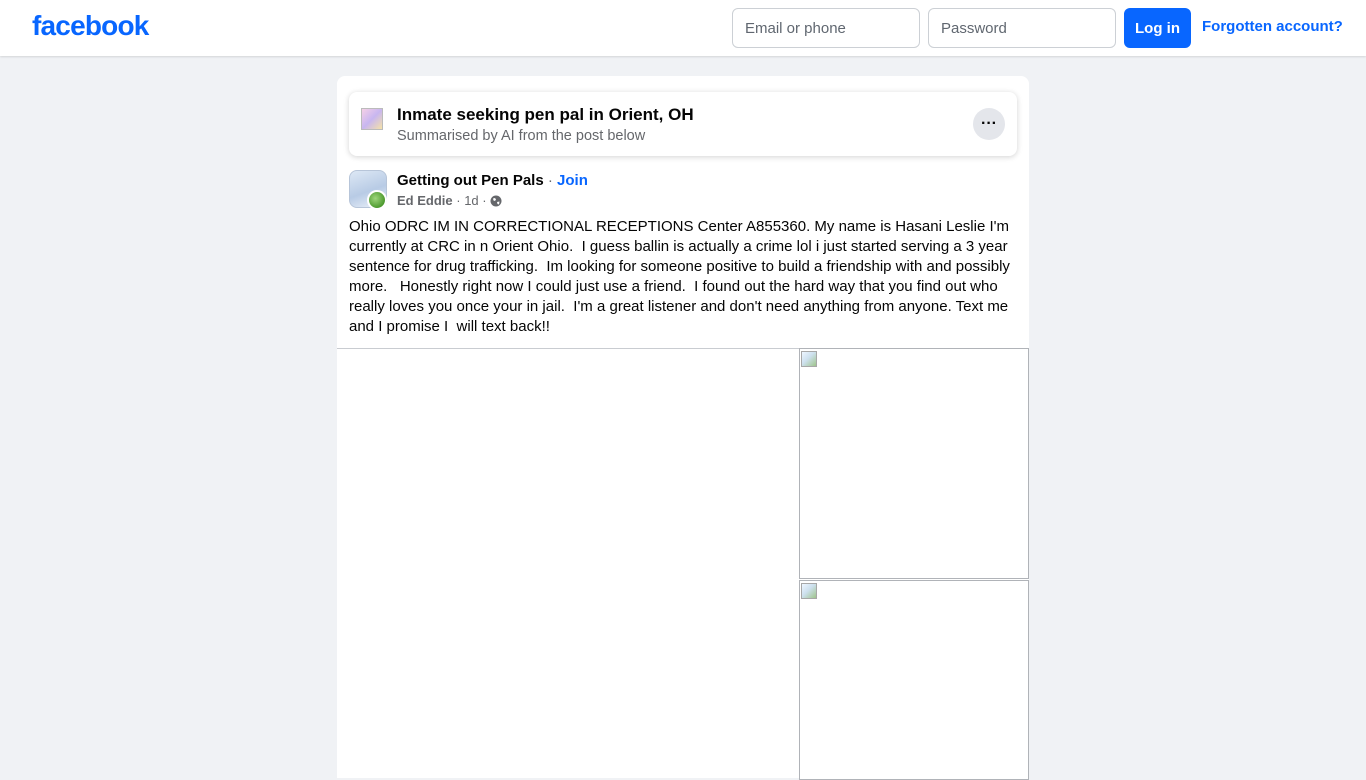 The image size is (1366, 780). I want to click on forgotten-account-link: Forgotten account?, so click(1272, 26).